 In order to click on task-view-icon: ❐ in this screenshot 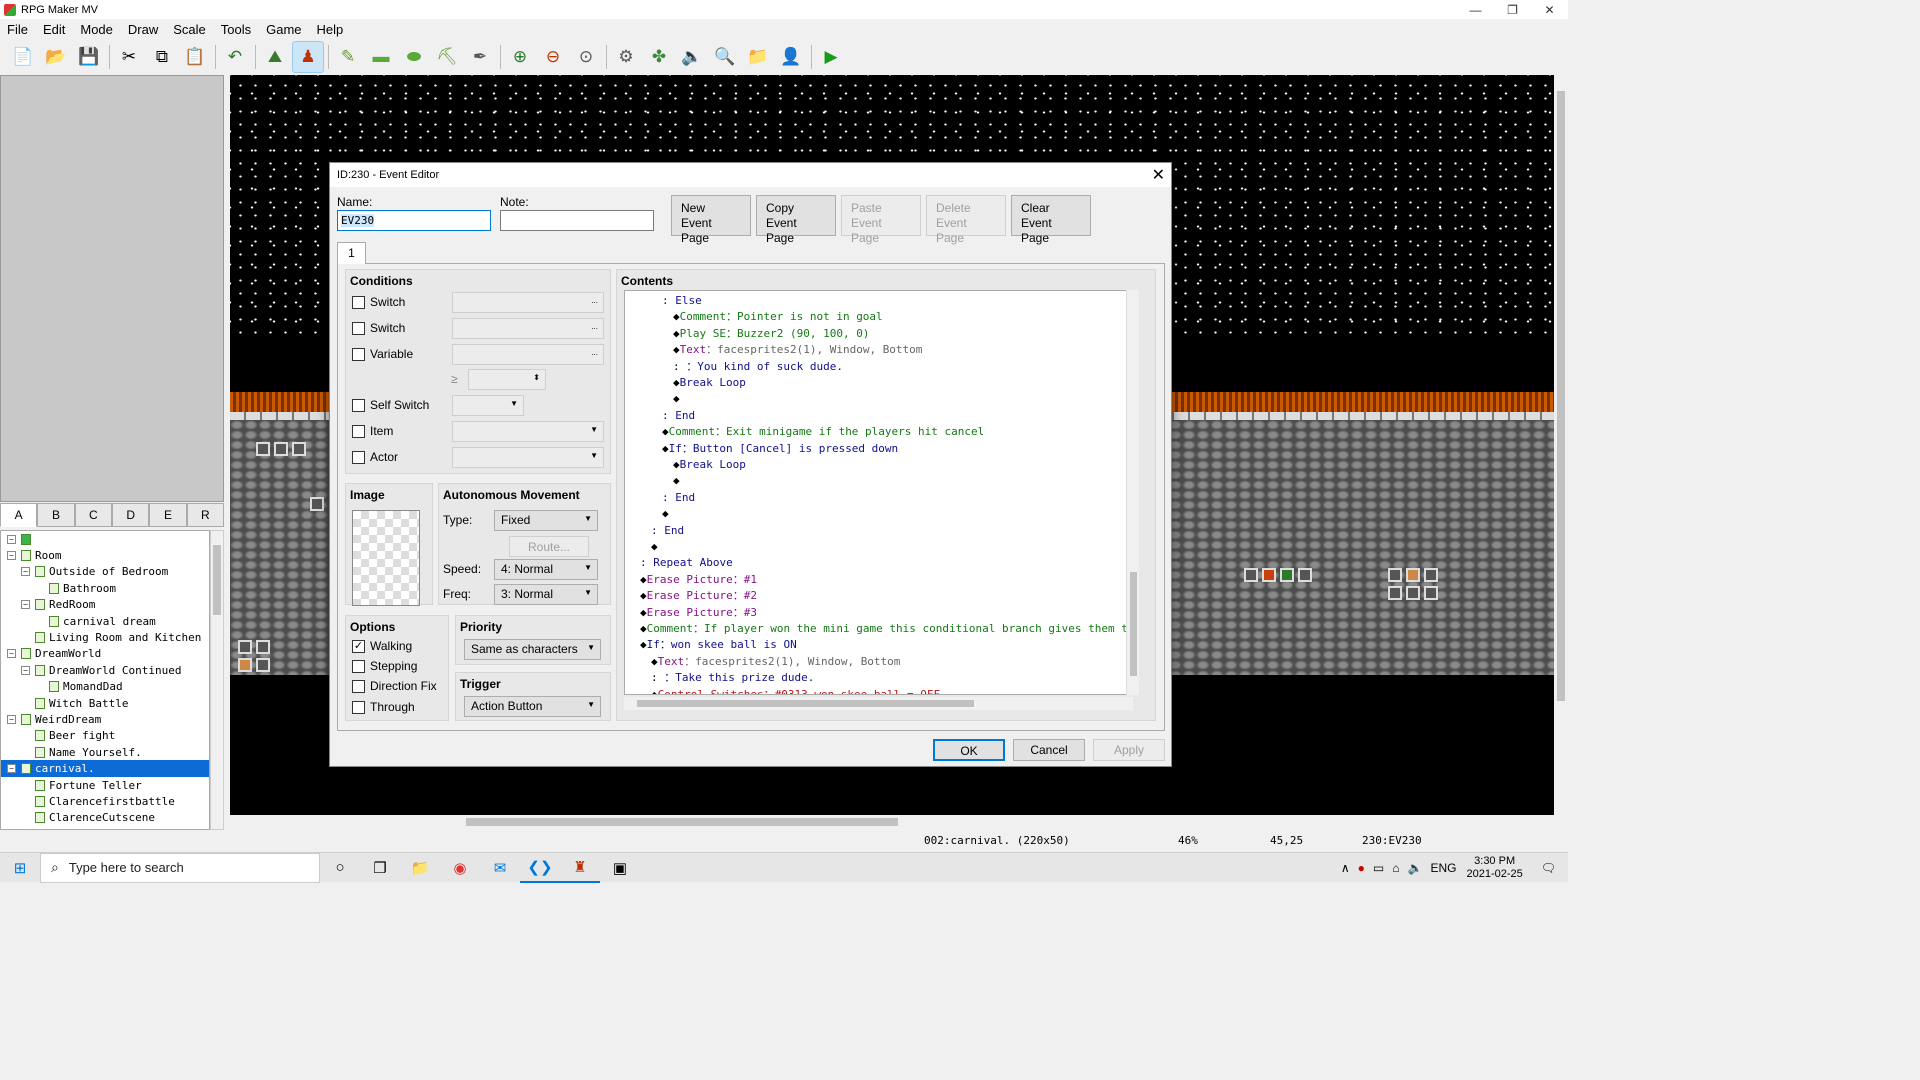, I will do `click(380, 868)`.